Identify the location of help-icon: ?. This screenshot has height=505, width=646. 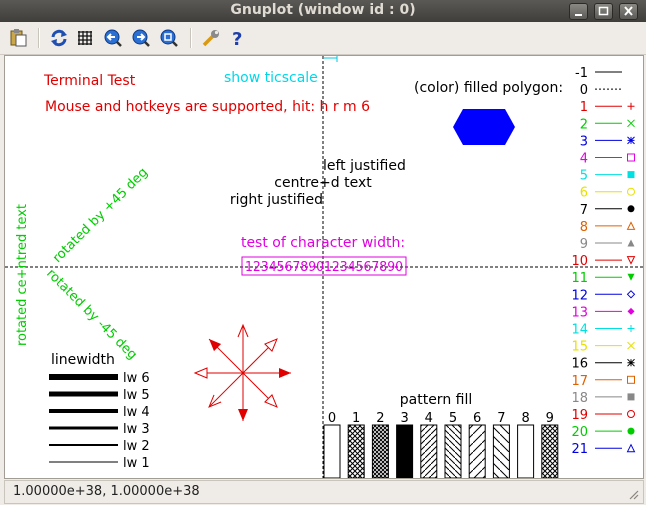
(237, 39).